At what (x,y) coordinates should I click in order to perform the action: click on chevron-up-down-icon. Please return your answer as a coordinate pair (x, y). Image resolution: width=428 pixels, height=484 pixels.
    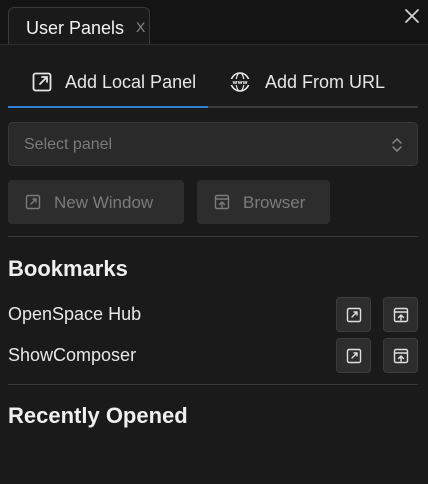
    Looking at the image, I should click on (397, 145).